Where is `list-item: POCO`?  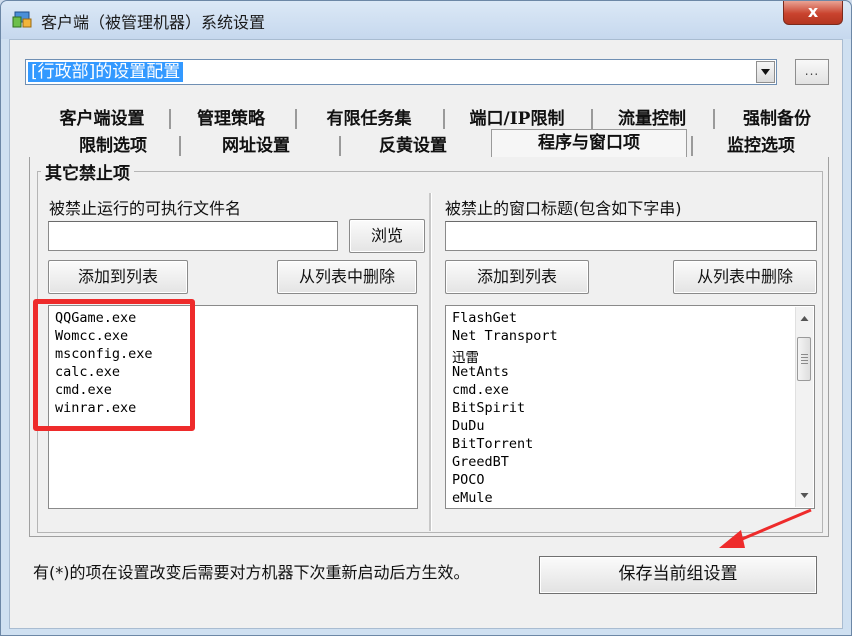 list-item: POCO is located at coordinates (468, 480).